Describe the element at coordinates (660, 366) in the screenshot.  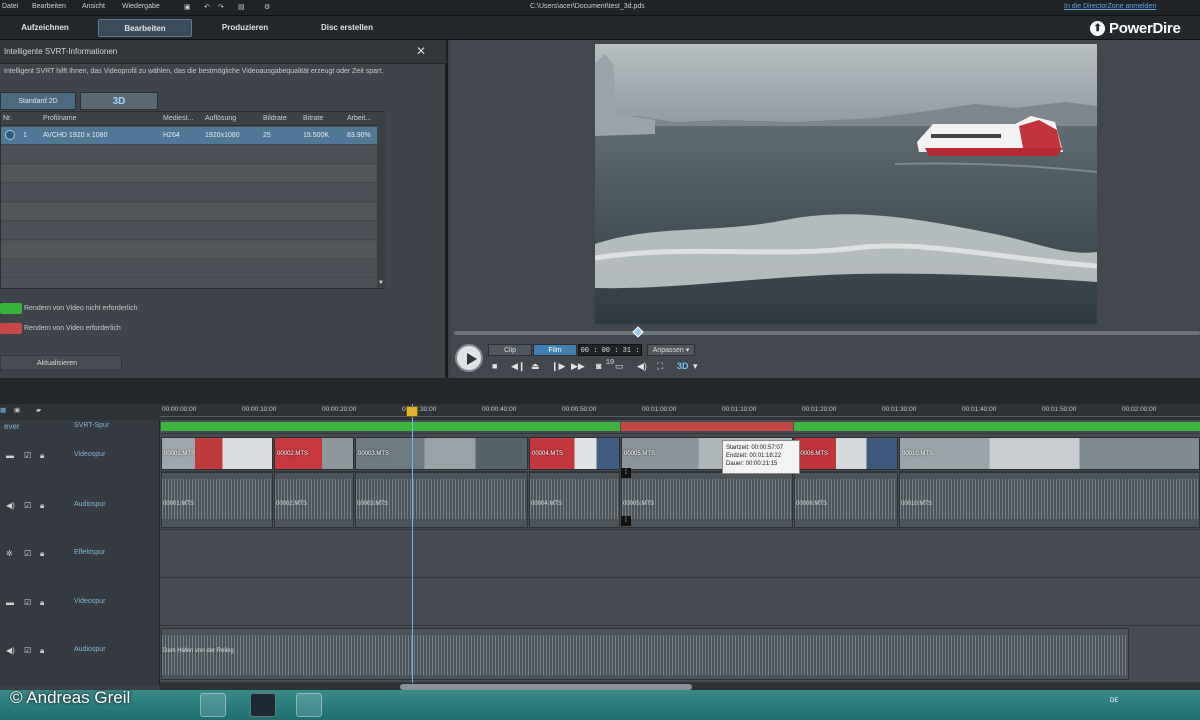
I see `fullscreen-icon: ⛶` at that location.